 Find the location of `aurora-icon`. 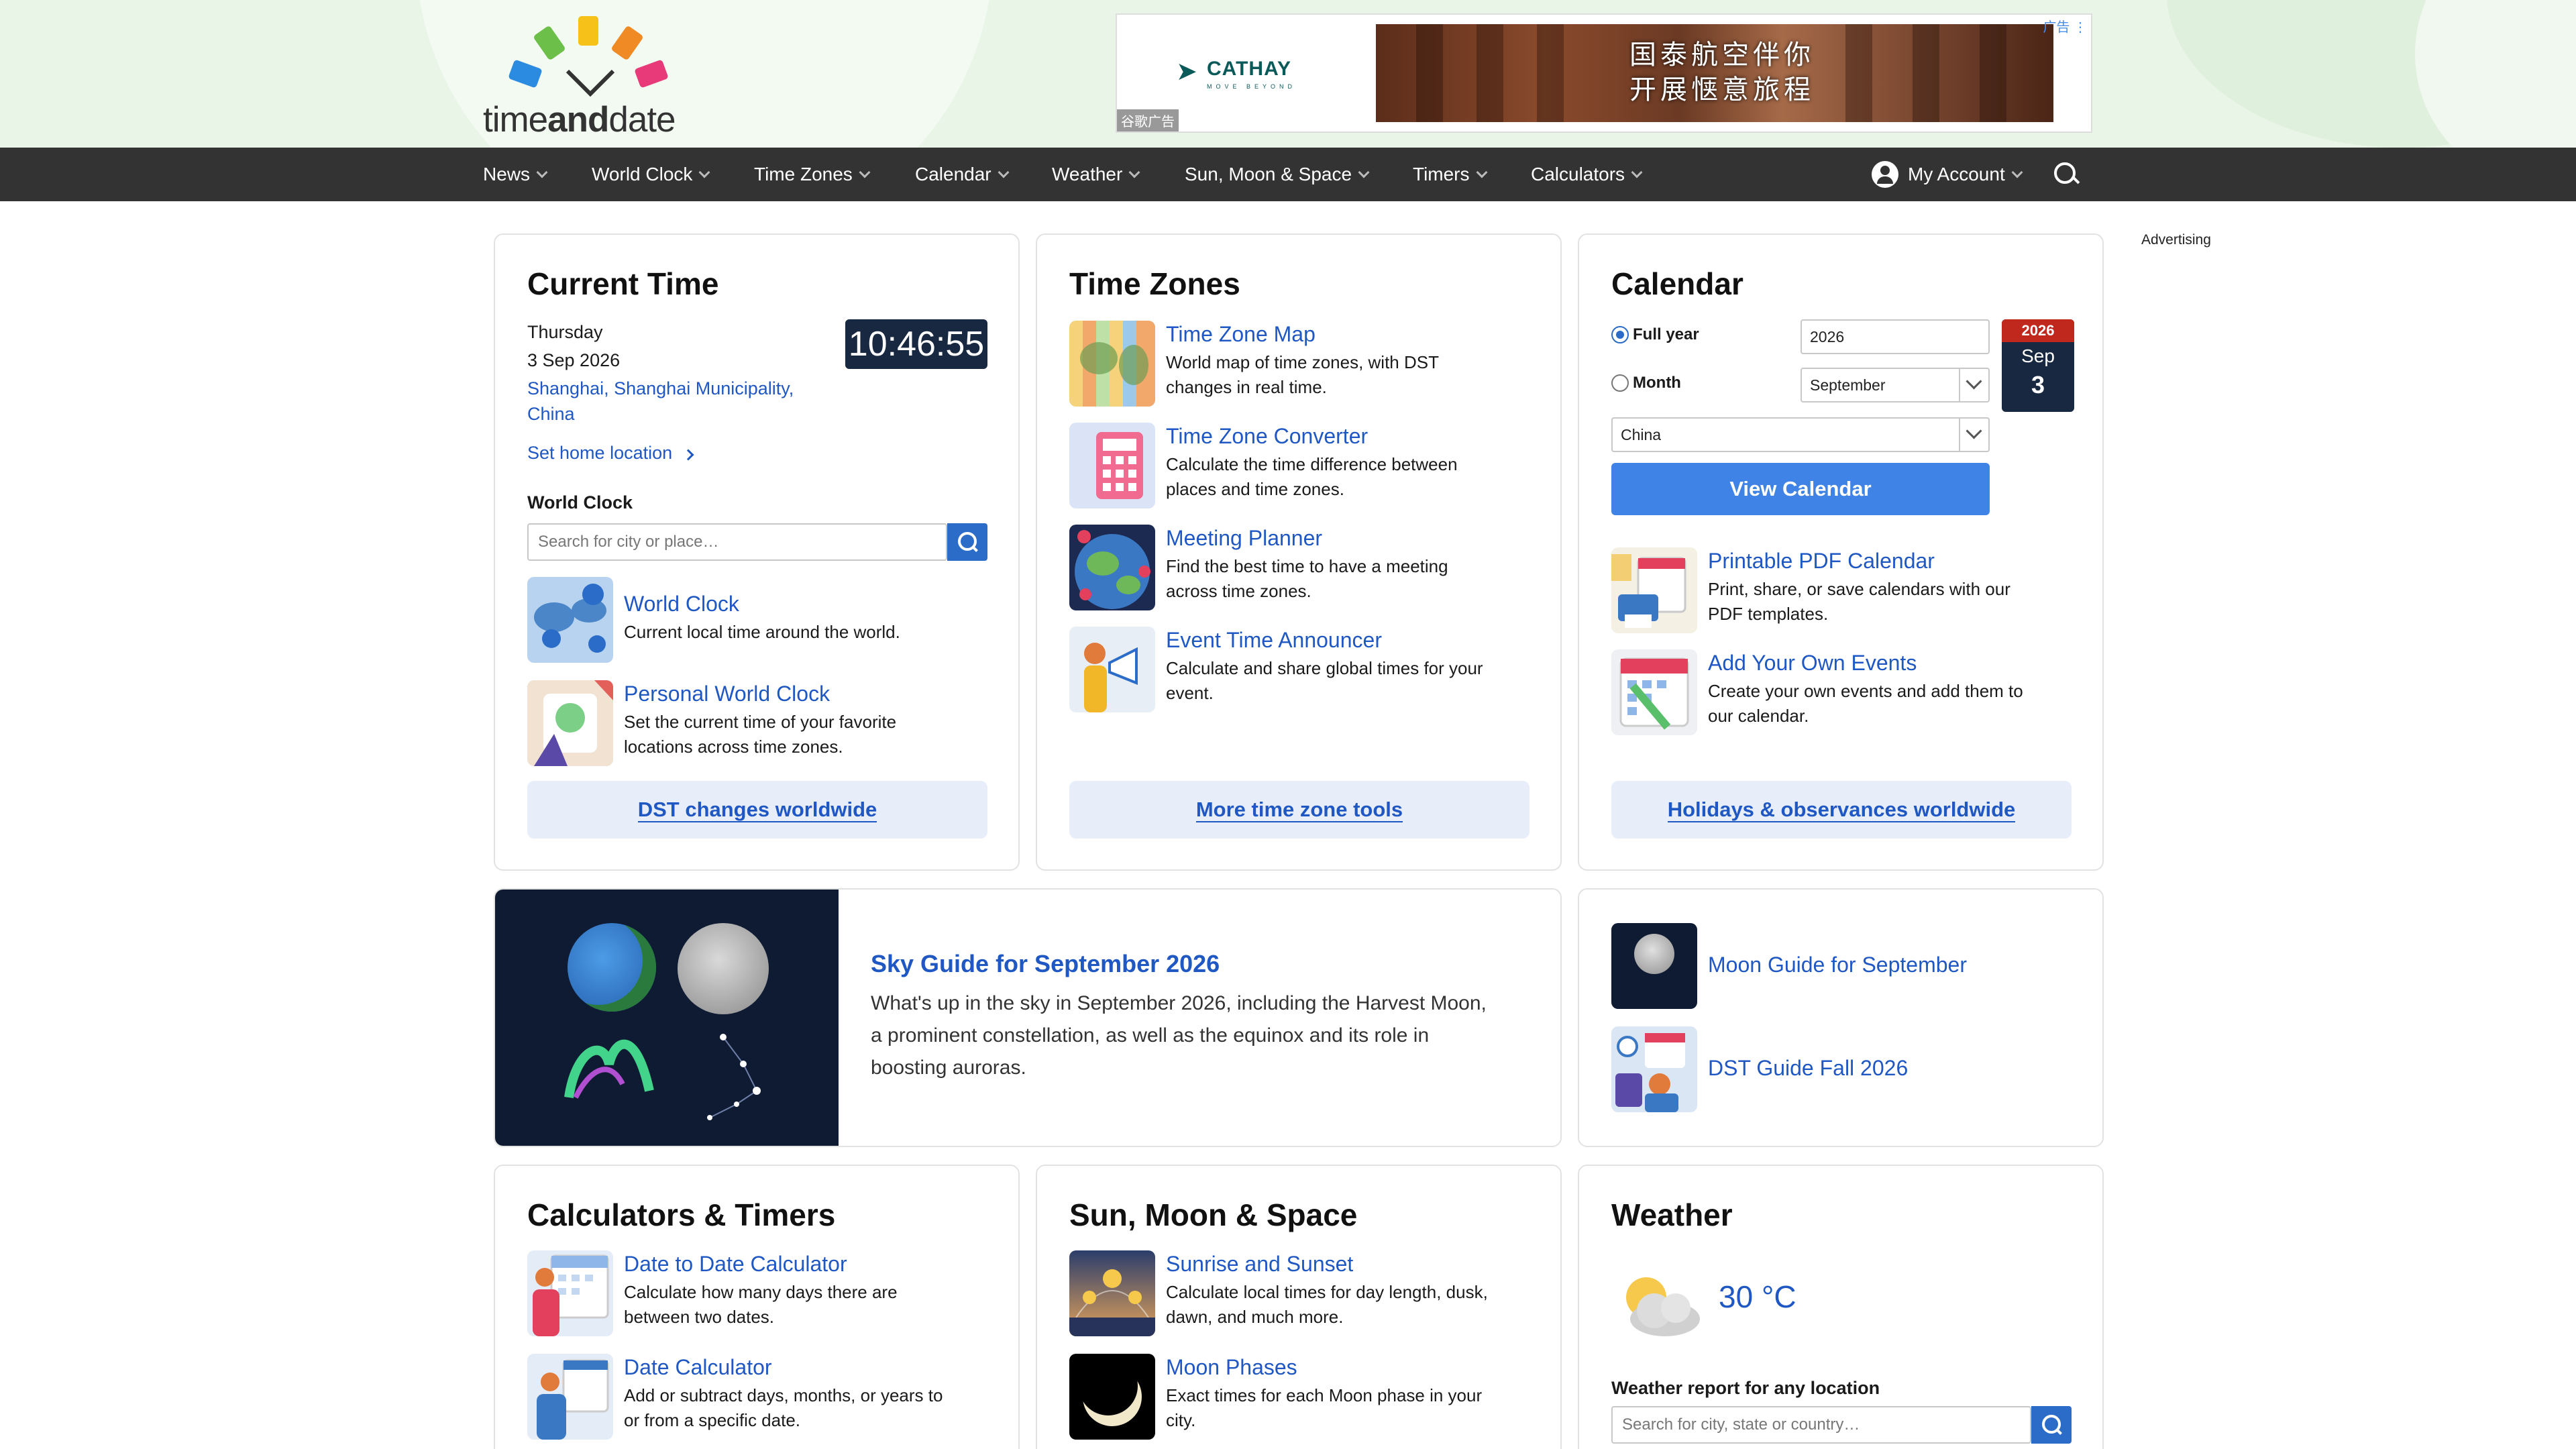

aurora-icon is located at coordinates (609, 1069).